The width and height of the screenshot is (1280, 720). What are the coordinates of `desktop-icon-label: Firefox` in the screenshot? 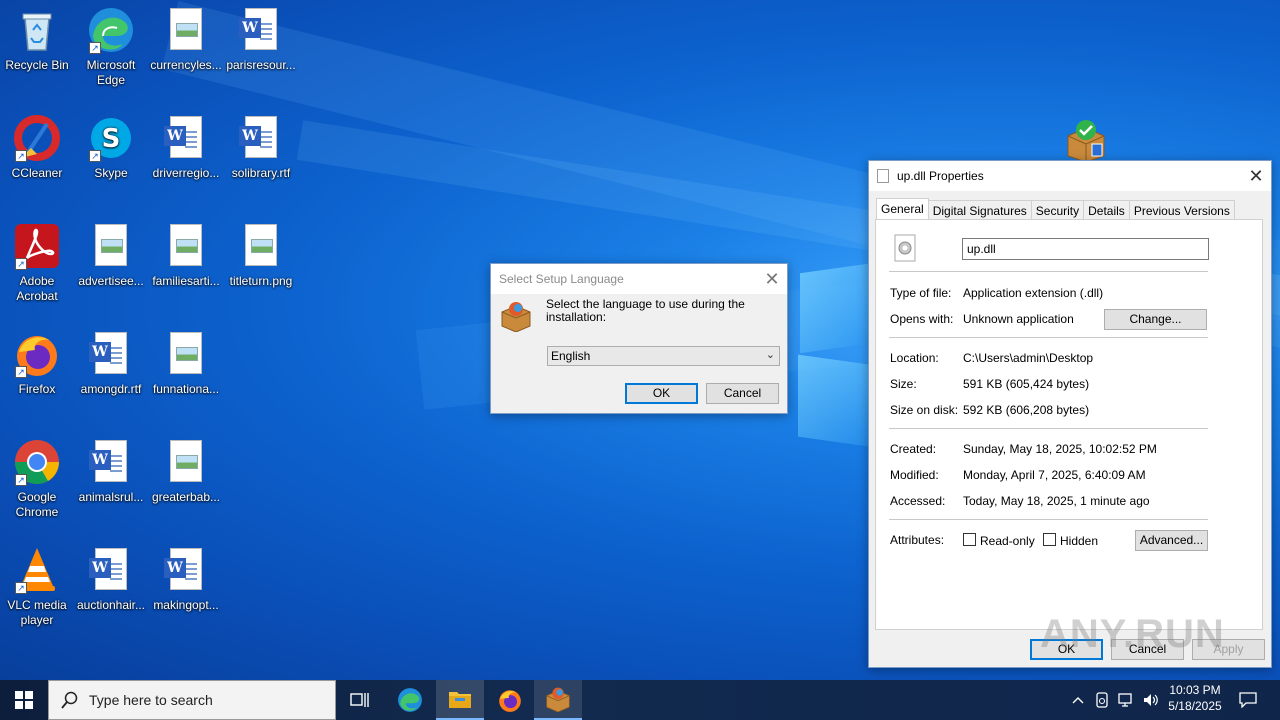 It's located at (37, 389).